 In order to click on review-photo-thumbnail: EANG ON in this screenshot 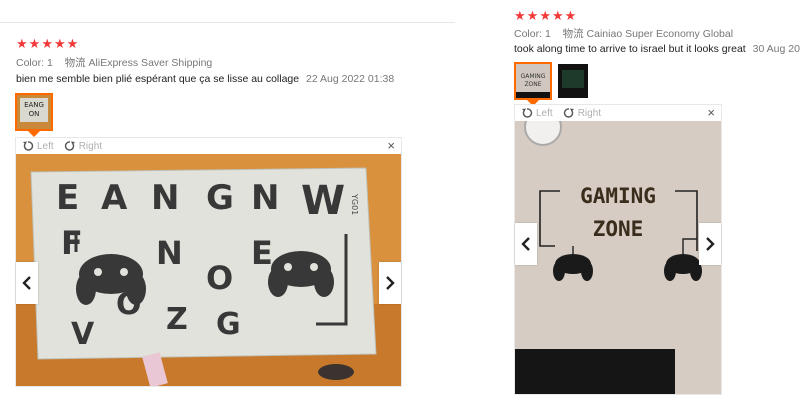, I will do `click(34, 112)`.